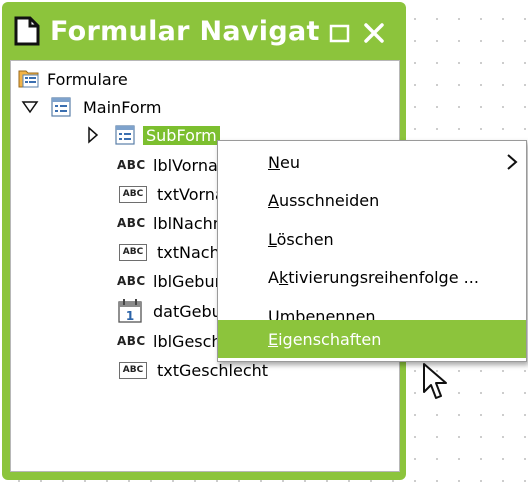 The image size is (528, 486). I want to click on date-control-icon: 1, so click(130, 311).